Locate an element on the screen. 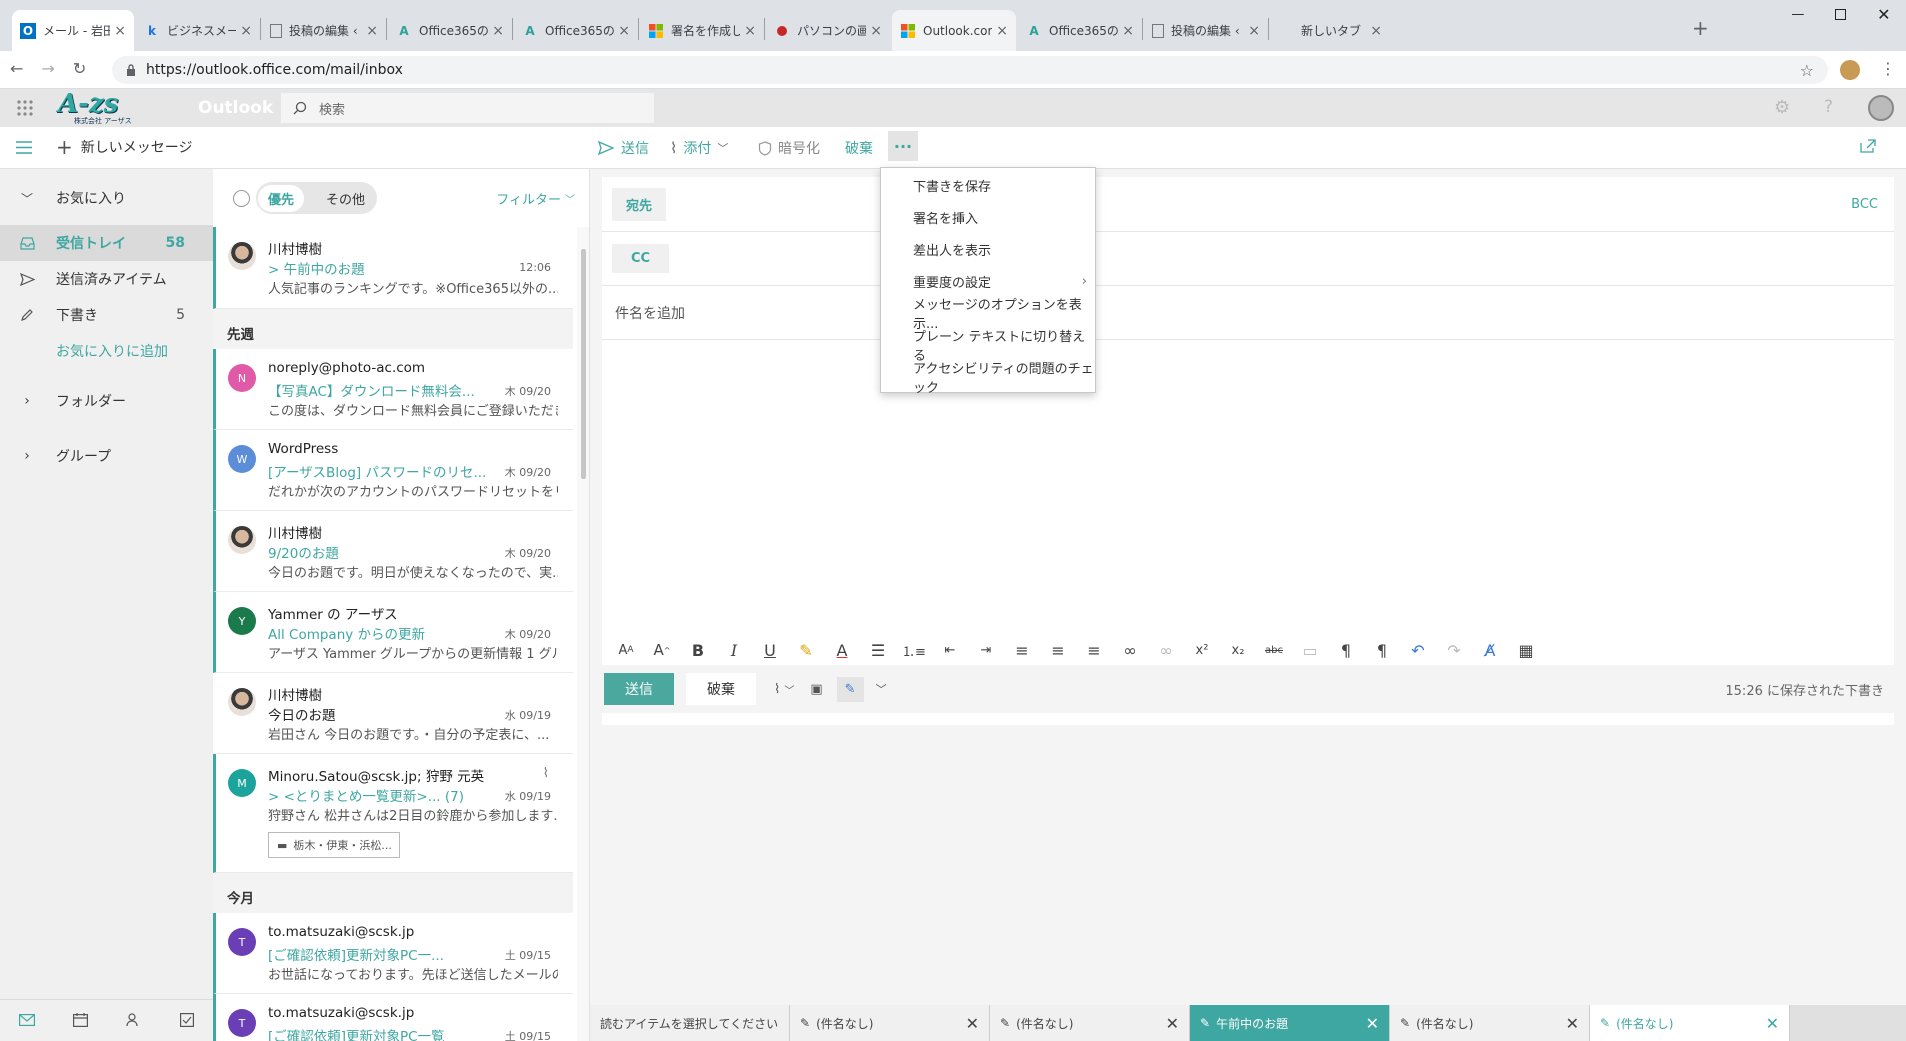 This screenshot has width=1906, height=1041. cc-button: CC is located at coordinates (641, 258).